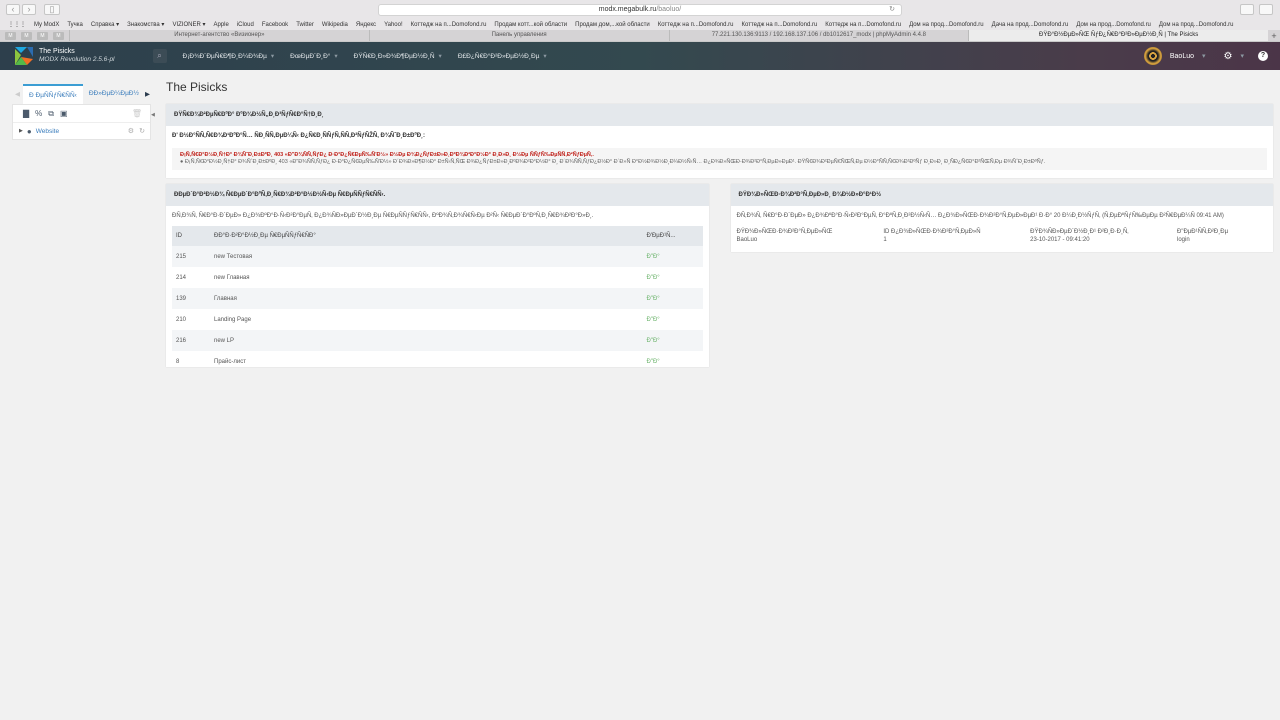 The height and width of the screenshot is (720, 1280). I want to click on bookmark: Продам дом,...кой области, so click(612, 25).